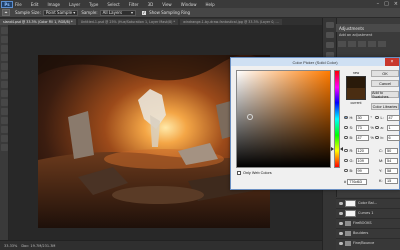  What do you see at coordinates (342, 44) in the screenshot?
I see `brightness-icon` at bounding box center [342, 44].